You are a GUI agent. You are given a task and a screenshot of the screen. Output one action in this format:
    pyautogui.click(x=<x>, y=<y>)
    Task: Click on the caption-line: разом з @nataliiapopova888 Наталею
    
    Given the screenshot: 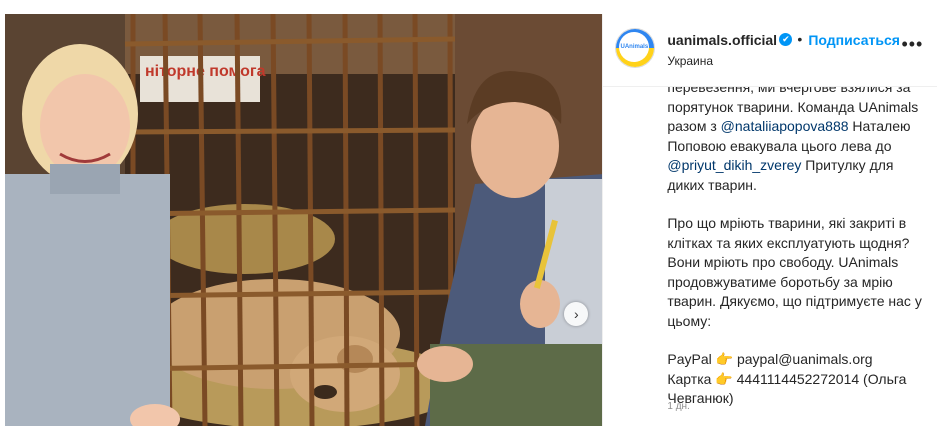 What is the action you would take?
    pyautogui.click(x=789, y=126)
    